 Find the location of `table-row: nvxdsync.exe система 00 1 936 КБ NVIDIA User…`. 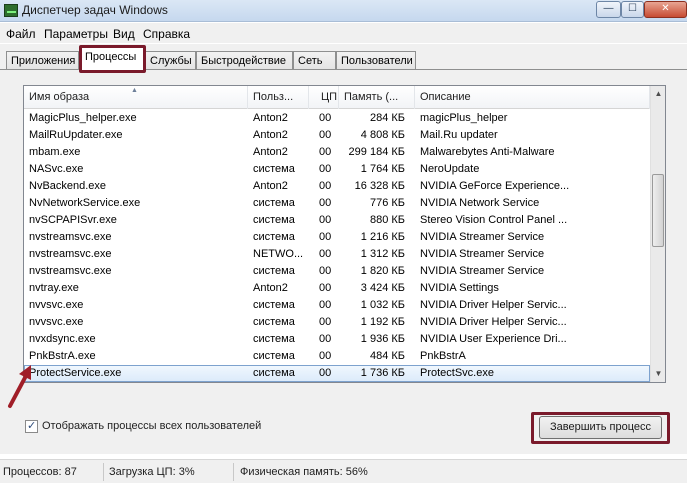

table-row: nvxdsync.exe система 00 1 936 КБ NVIDIA User… is located at coordinates (337, 339).